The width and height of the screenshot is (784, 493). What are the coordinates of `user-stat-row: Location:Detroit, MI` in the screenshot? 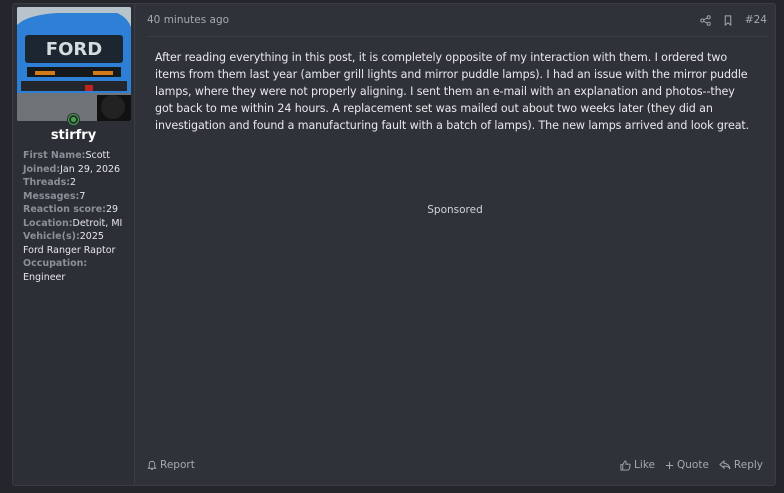 It's located at (76, 224).